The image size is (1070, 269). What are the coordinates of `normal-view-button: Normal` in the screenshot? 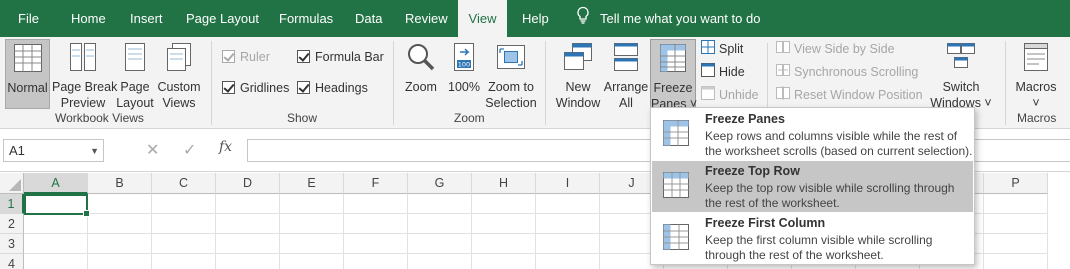 It's located at (27, 74).